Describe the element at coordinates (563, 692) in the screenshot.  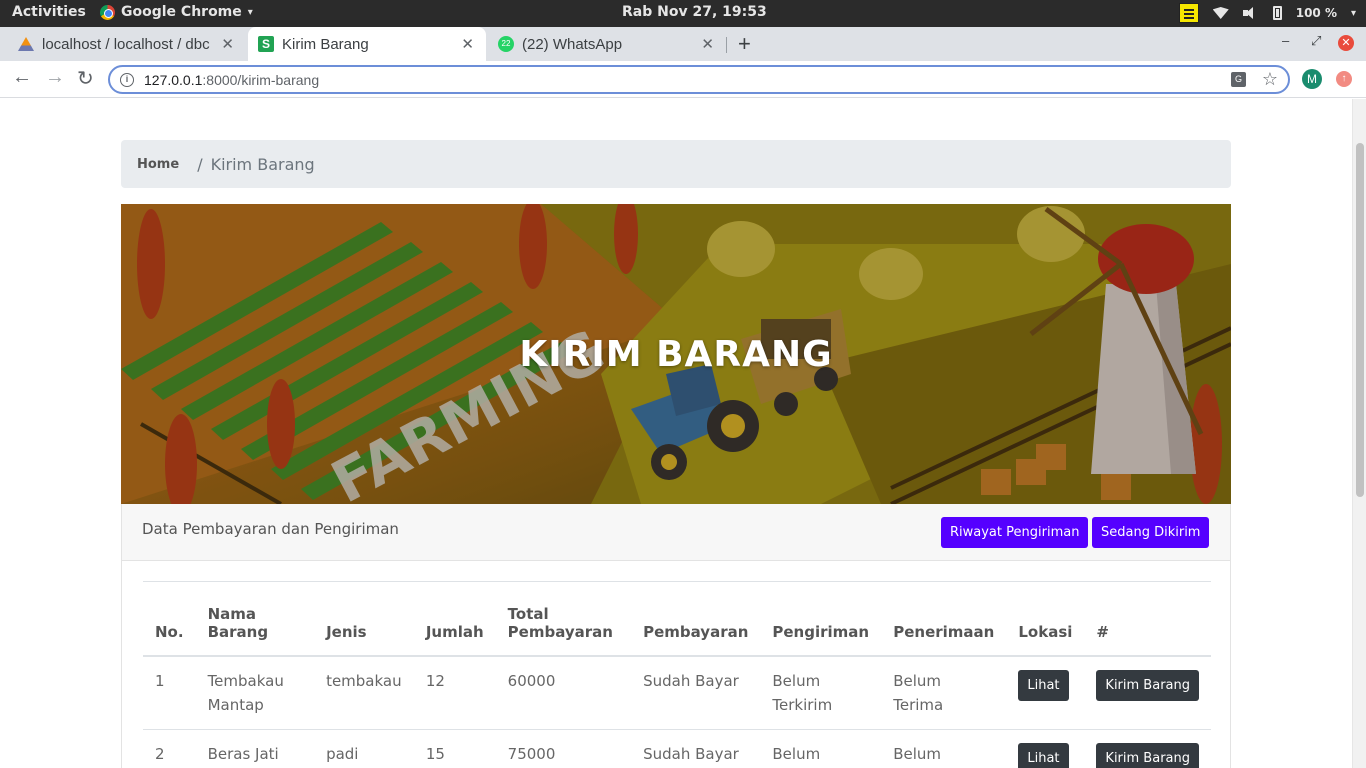
I see `cell-total: 60000` at that location.